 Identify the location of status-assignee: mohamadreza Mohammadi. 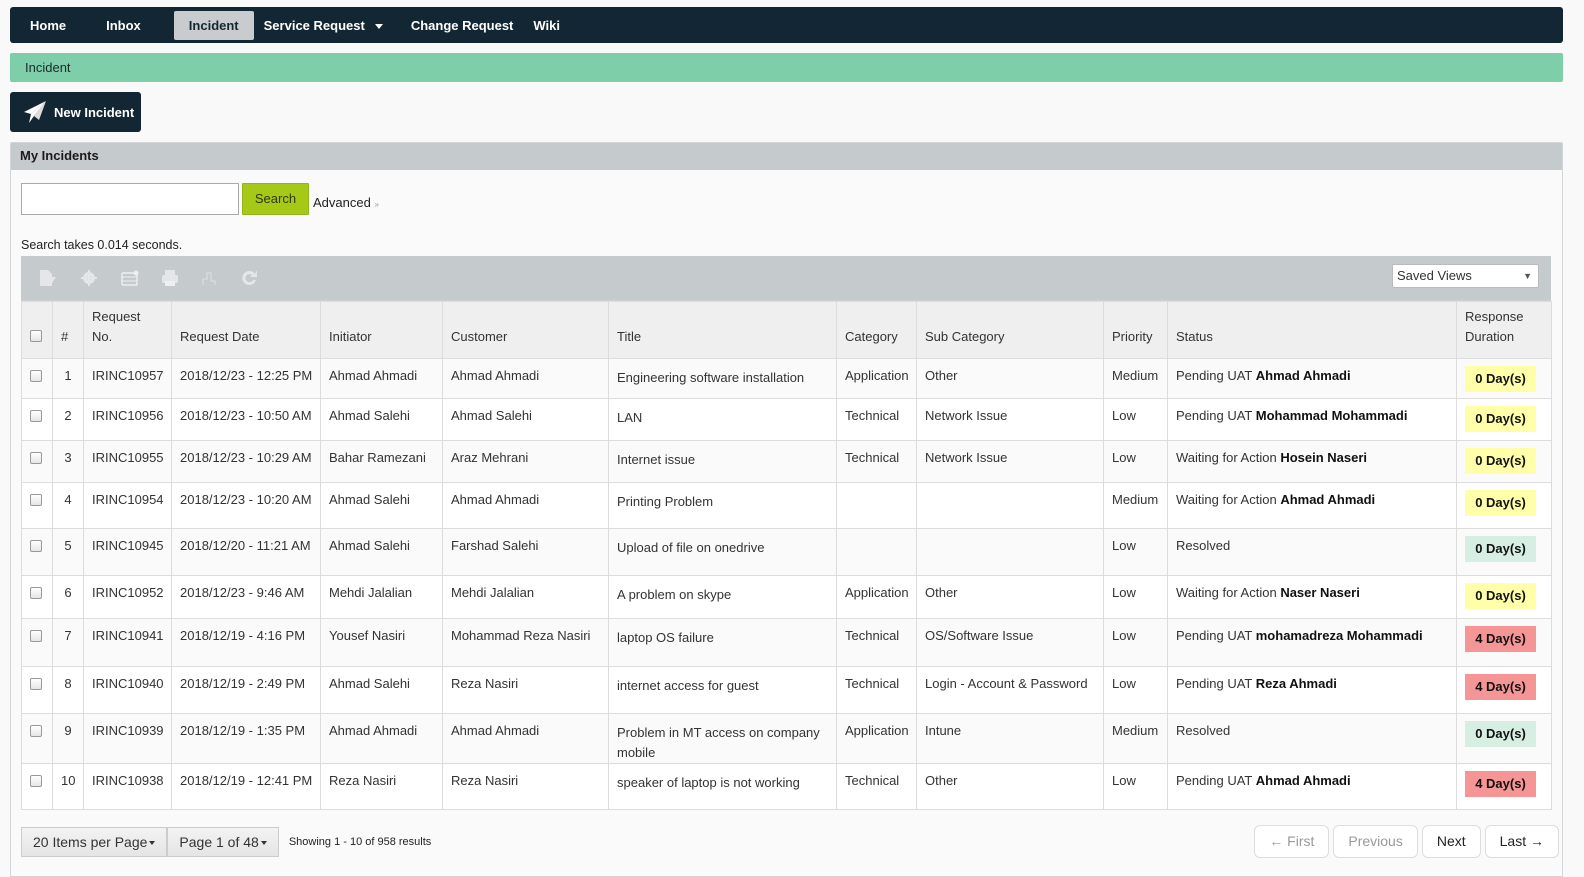
(1339, 635).